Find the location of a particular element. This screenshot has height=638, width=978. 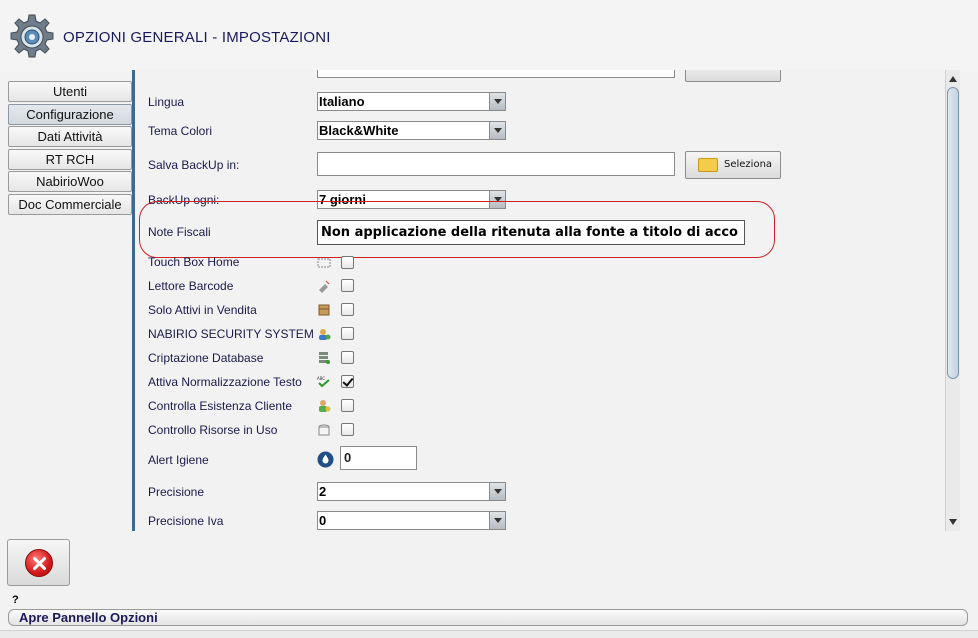

tab-utenti: Utenti is located at coordinates (70, 91).